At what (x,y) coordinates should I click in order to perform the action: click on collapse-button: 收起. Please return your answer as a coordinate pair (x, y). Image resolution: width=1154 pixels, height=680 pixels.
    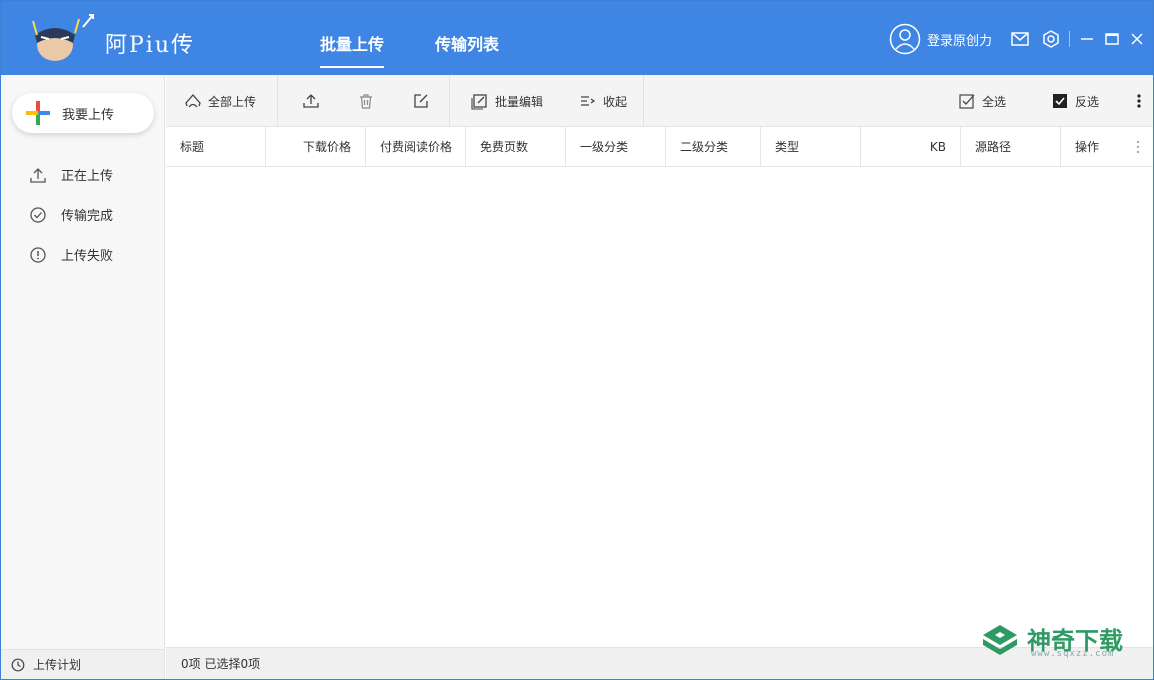
    Looking at the image, I should click on (603, 101).